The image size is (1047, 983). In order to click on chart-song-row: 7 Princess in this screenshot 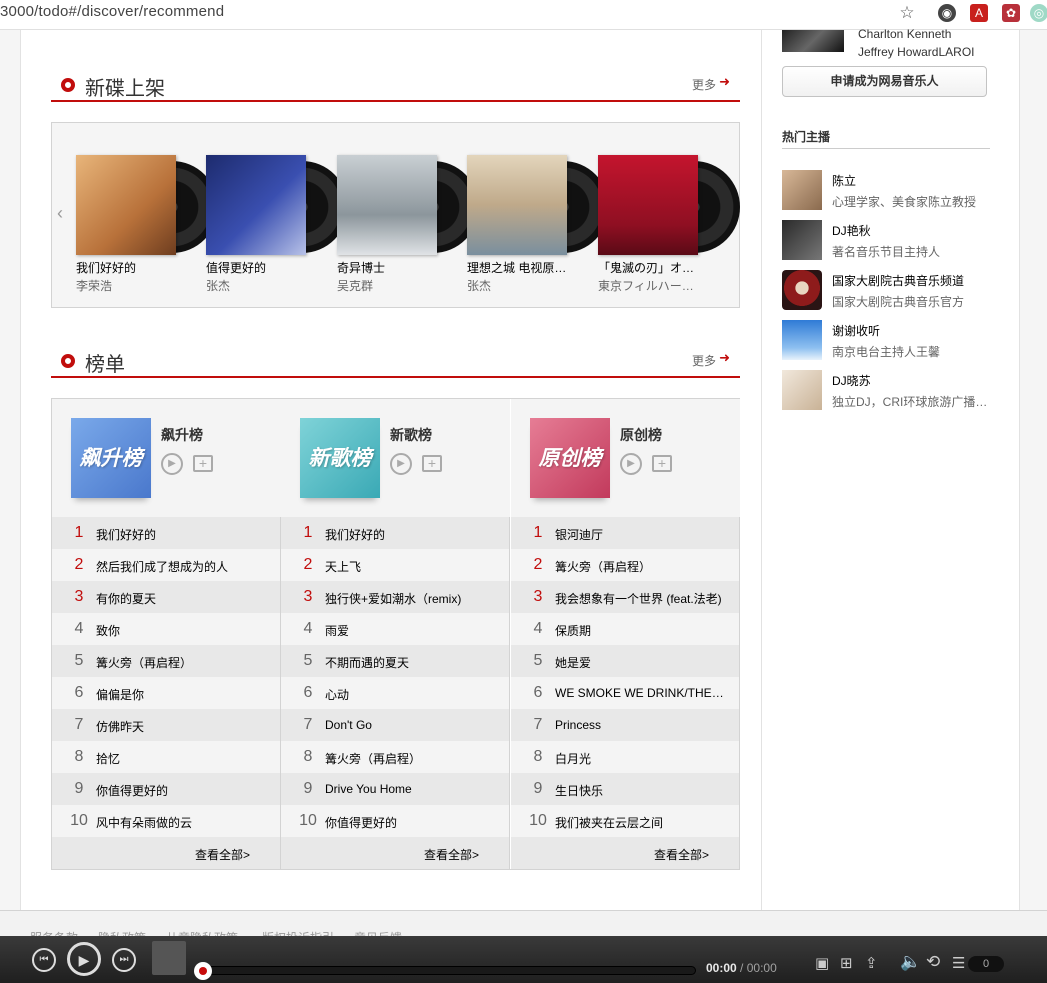, I will do `click(625, 725)`.